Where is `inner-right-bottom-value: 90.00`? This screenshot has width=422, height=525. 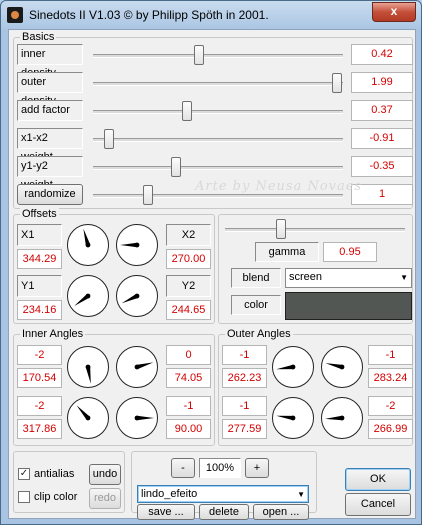
inner-right-bottom-value: 90.00 is located at coordinates (188, 429).